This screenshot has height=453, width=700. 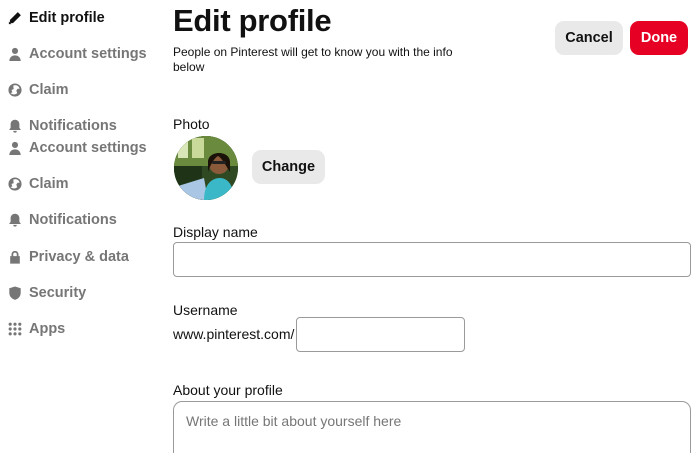 I want to click on pencil-icon, so click(x=15, y=18).